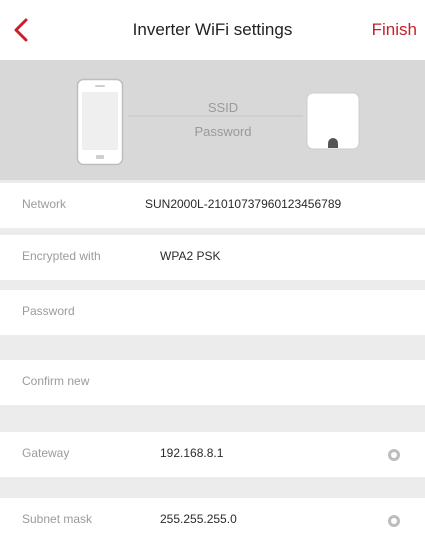 The image size is (425, 543). Describe the element at coordinates (333, 121) in the screenshot. I see `router-icon` at that location.